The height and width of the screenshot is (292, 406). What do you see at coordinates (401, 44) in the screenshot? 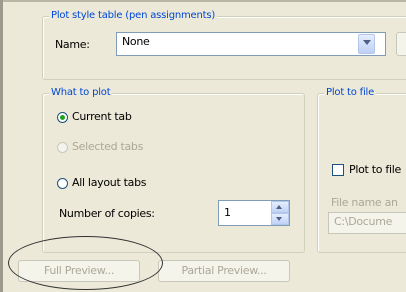
I see `plot-style-edit-button` at bounding box center [401, 44].